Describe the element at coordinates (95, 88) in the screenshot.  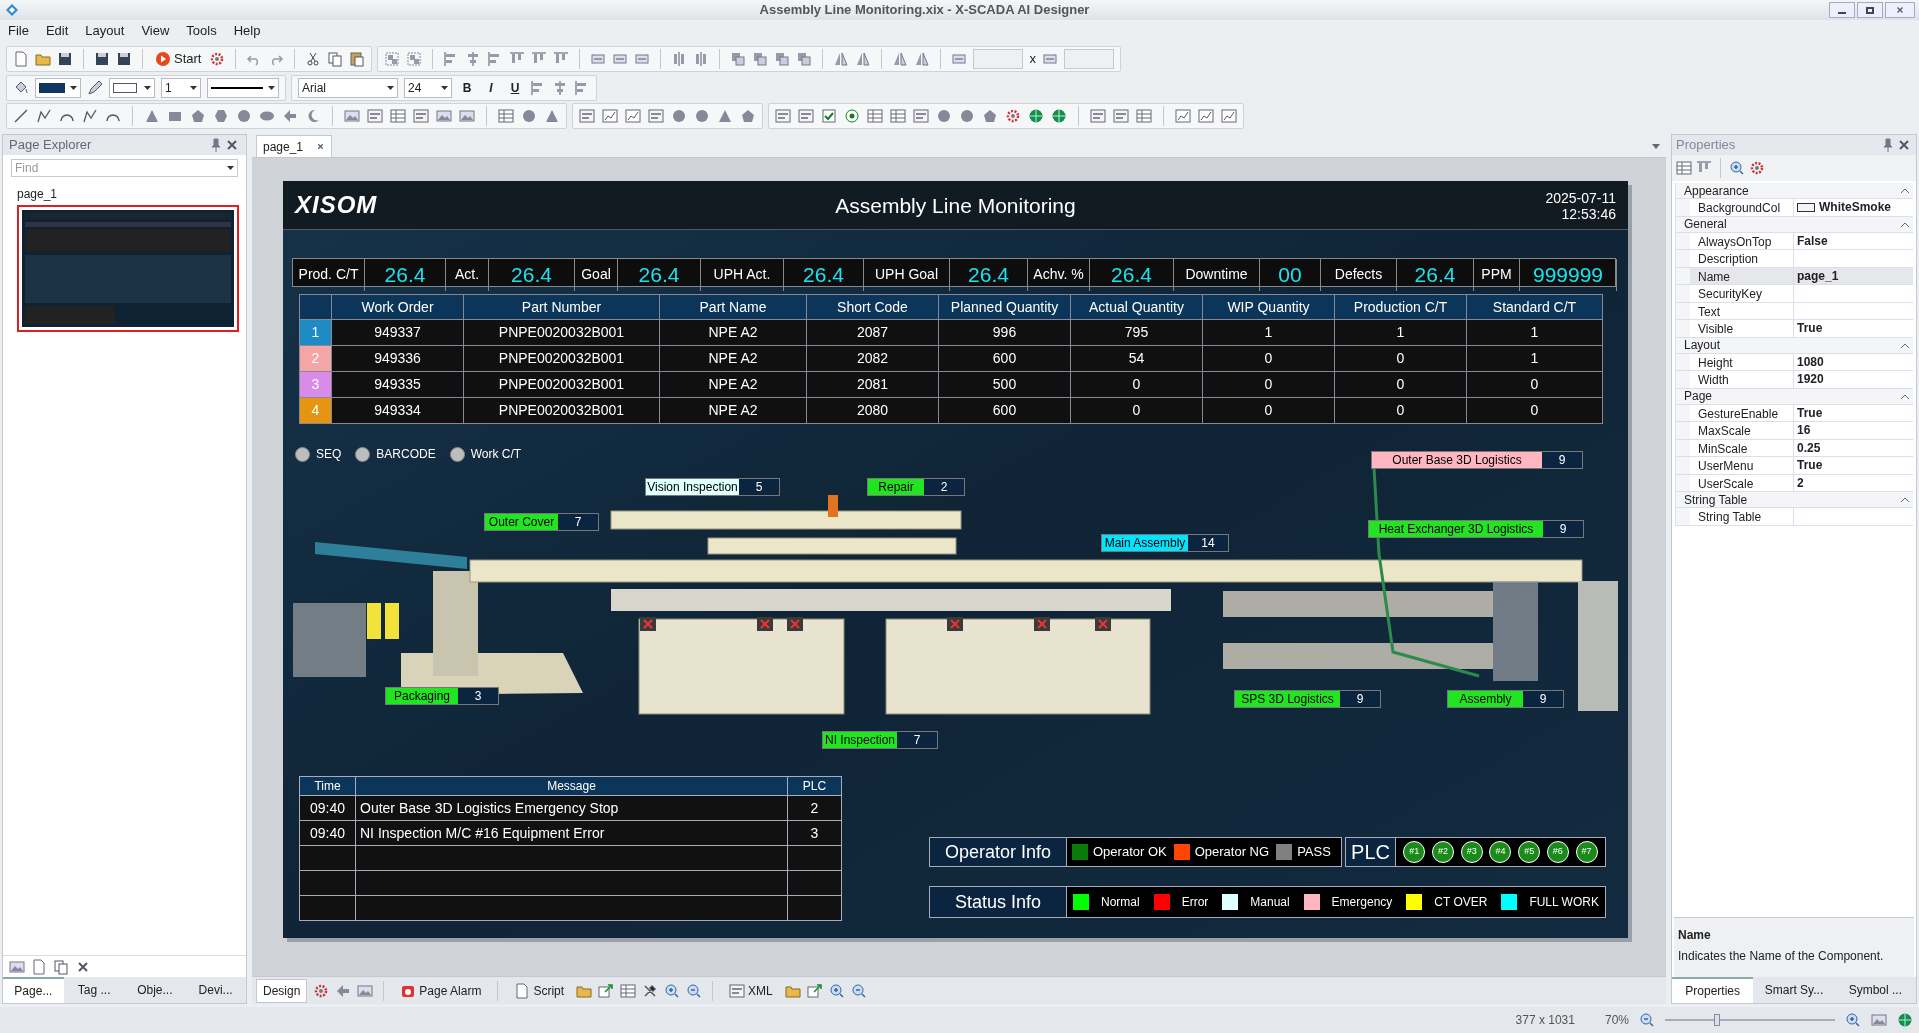
I see `pen-icon` at that location.